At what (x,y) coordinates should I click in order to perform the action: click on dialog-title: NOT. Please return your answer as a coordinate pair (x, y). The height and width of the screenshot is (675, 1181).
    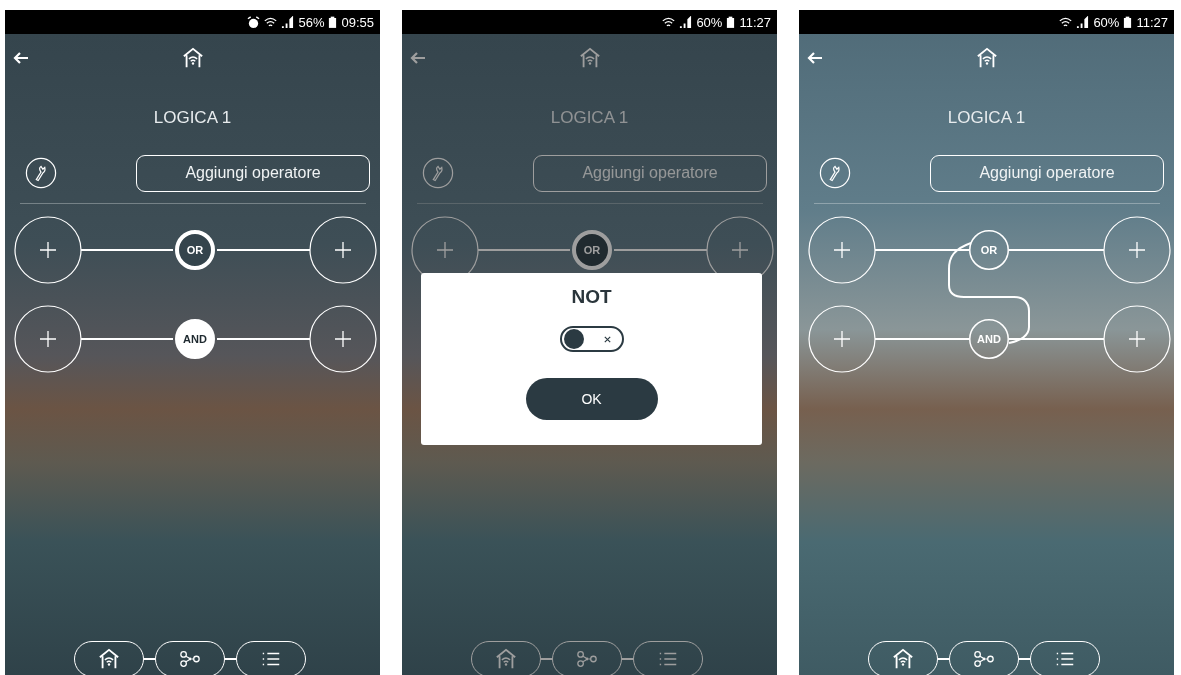
    Looking at the image, I should click on (591, 297).